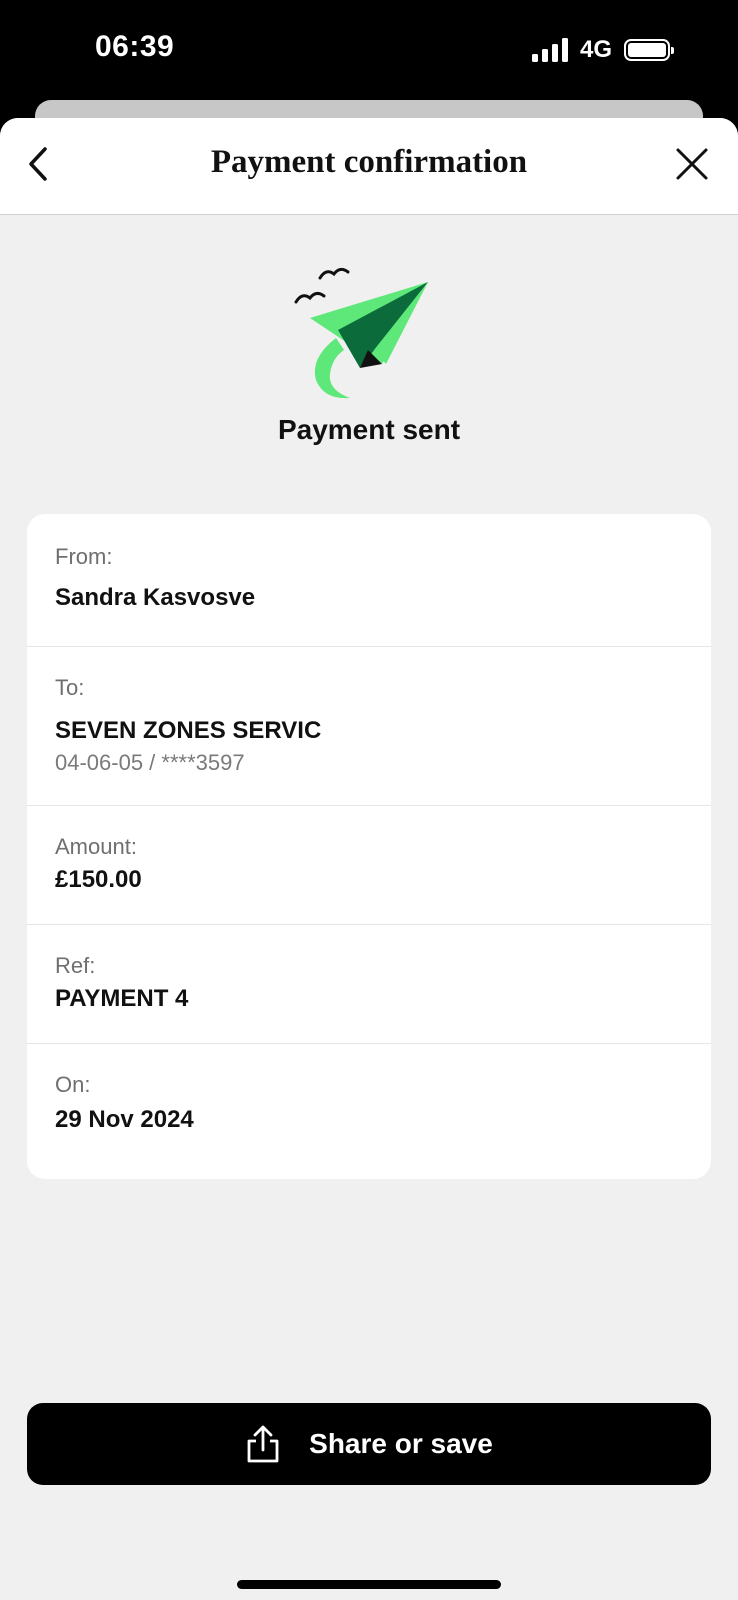  I want to click on amount-label: Amount:, so click(96, 846).